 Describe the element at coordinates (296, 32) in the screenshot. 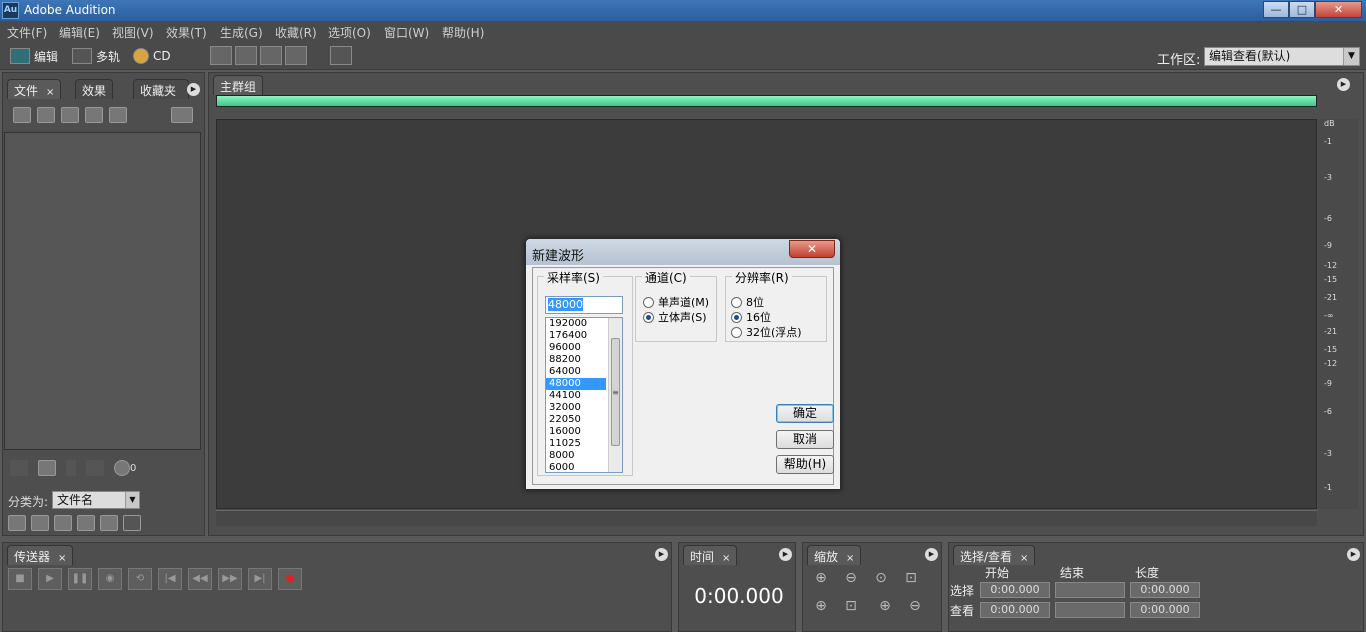

I see `menu-favorites: 收藏(R)` at that location.